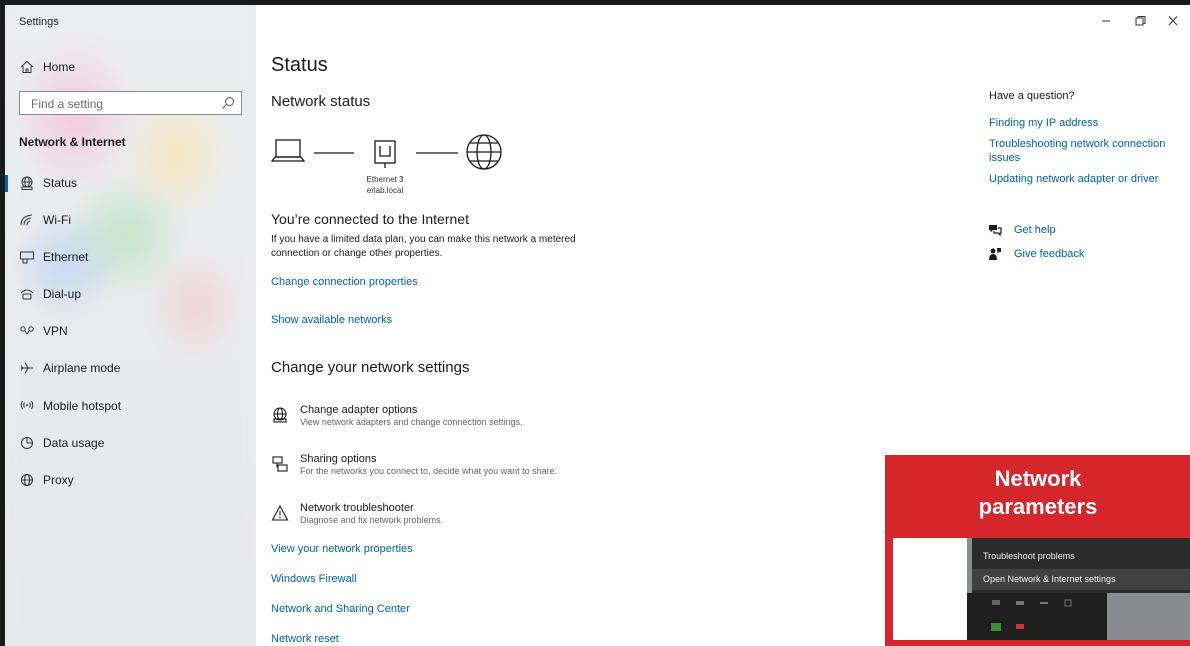  Describe the element at coordinates (1038, 506) in the screenshot. I see `callout-title-line2: parameters` at that location.